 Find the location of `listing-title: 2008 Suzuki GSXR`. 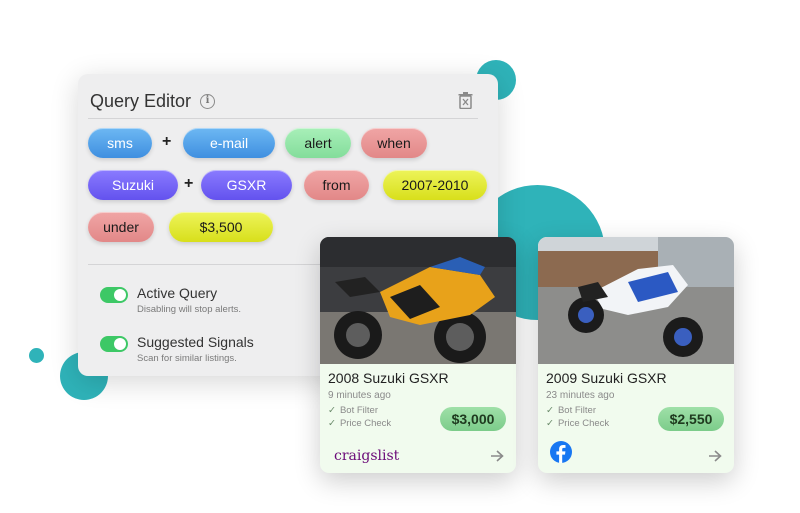

listing-title: 2008 Suzuki GSXR is located at coordinates (388, 378).